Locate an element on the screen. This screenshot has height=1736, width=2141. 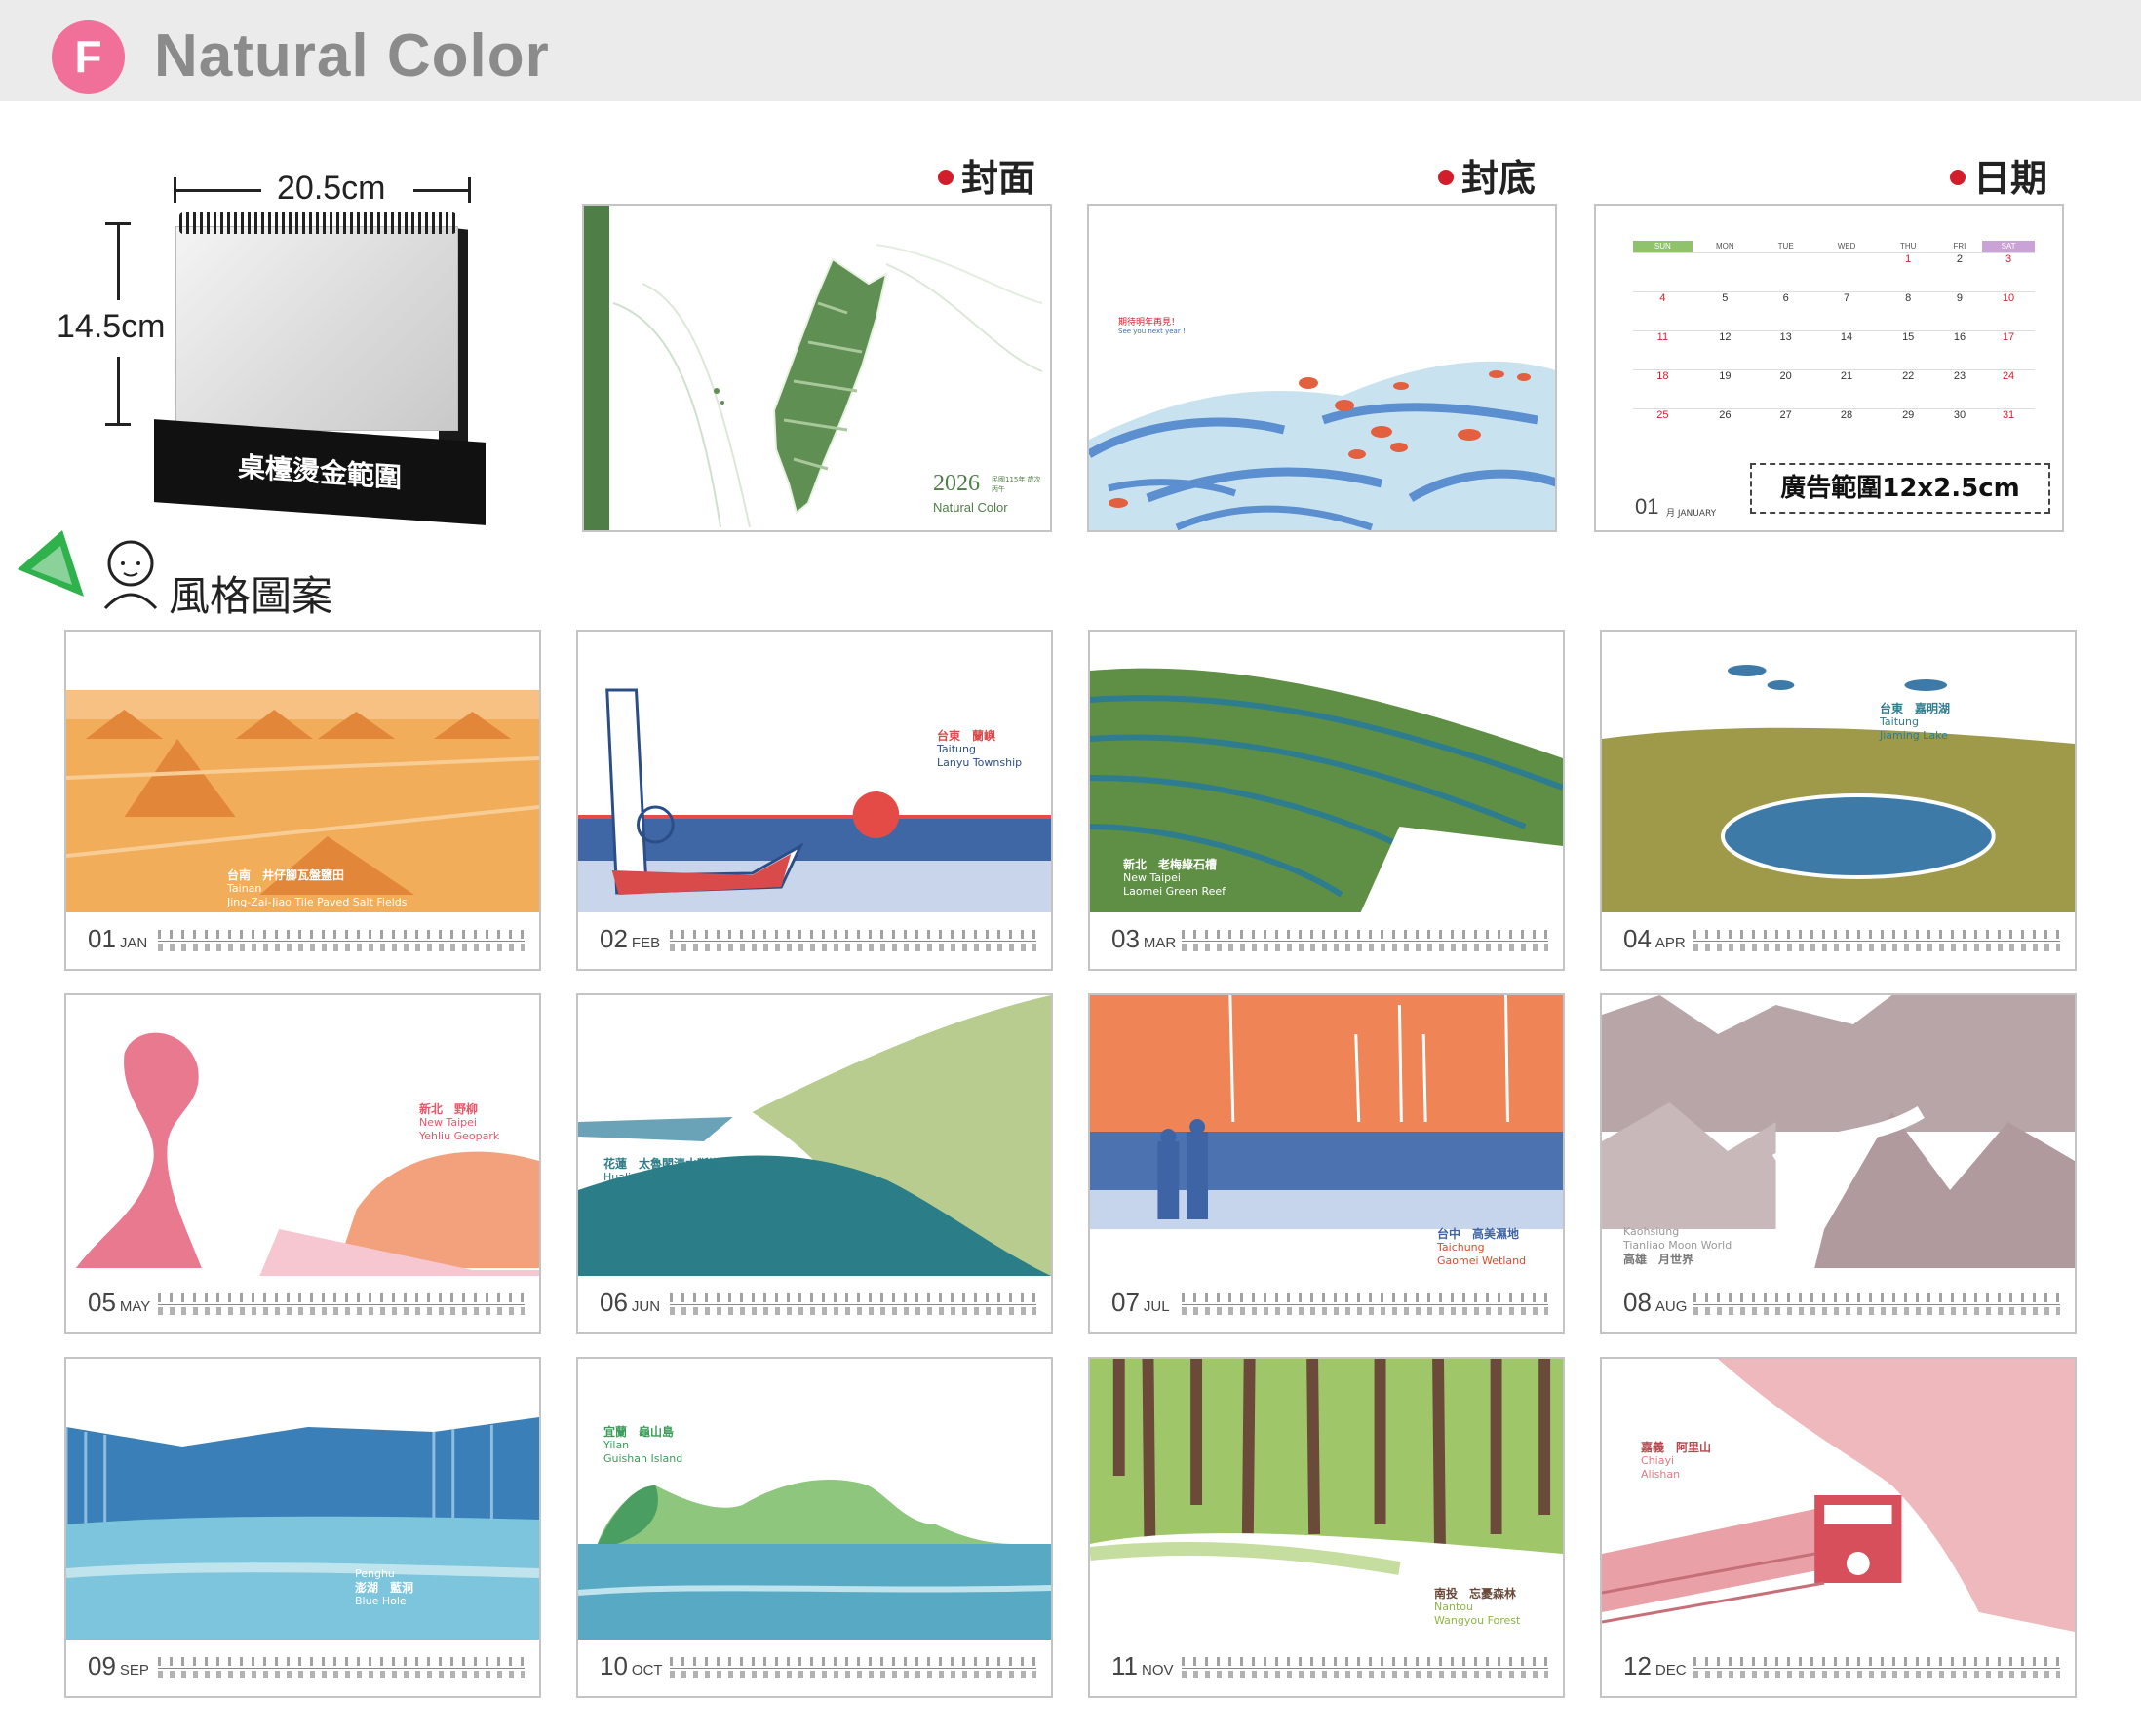
qingshui-cliff-art is located at coordinates (814, 1135).